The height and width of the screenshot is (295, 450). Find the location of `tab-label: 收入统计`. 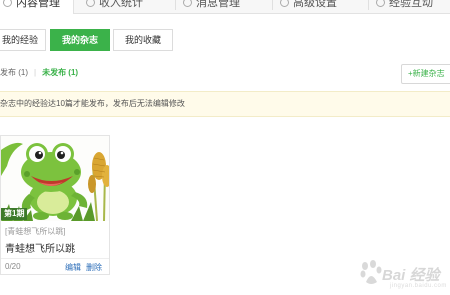

tab-label: 收入统计 is located at coordinates (121, 4).